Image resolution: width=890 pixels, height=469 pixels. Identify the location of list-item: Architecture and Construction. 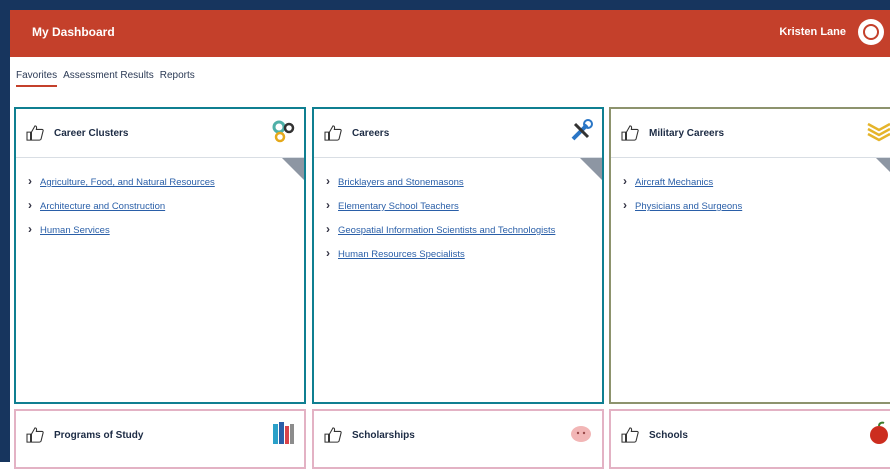
(160, 206).